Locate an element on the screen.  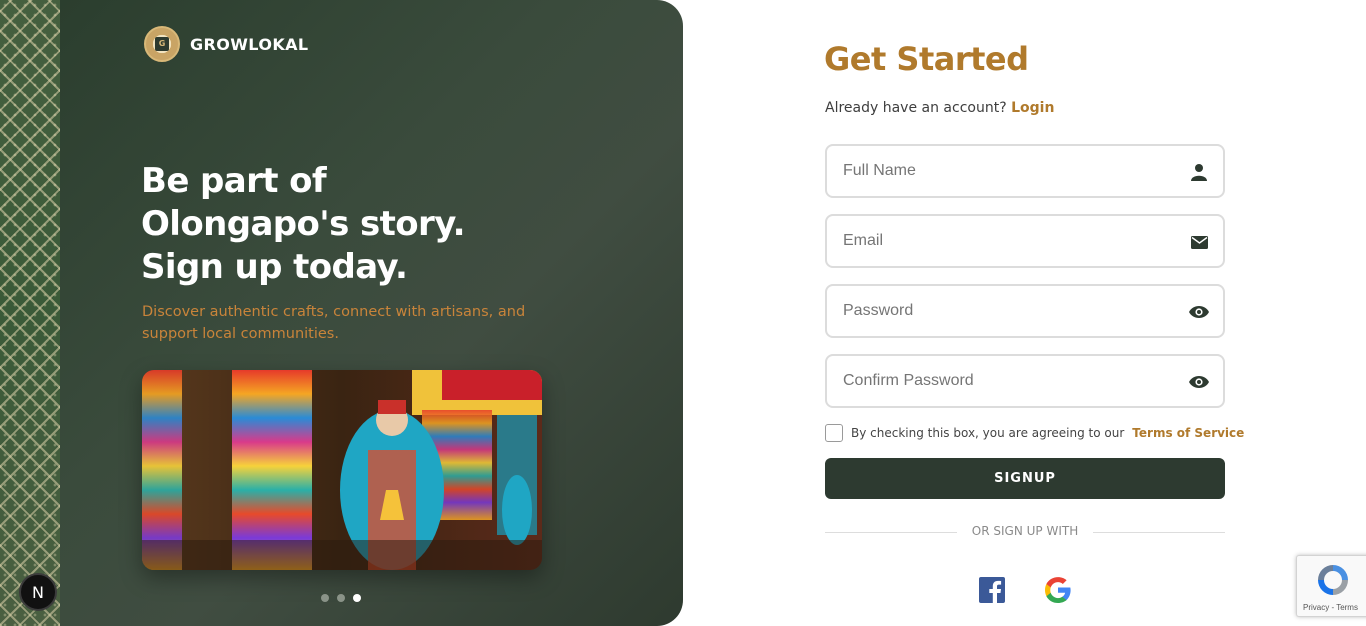
recaptcha-badge: Privacy - Terms is located at coordinates (1331, 586).